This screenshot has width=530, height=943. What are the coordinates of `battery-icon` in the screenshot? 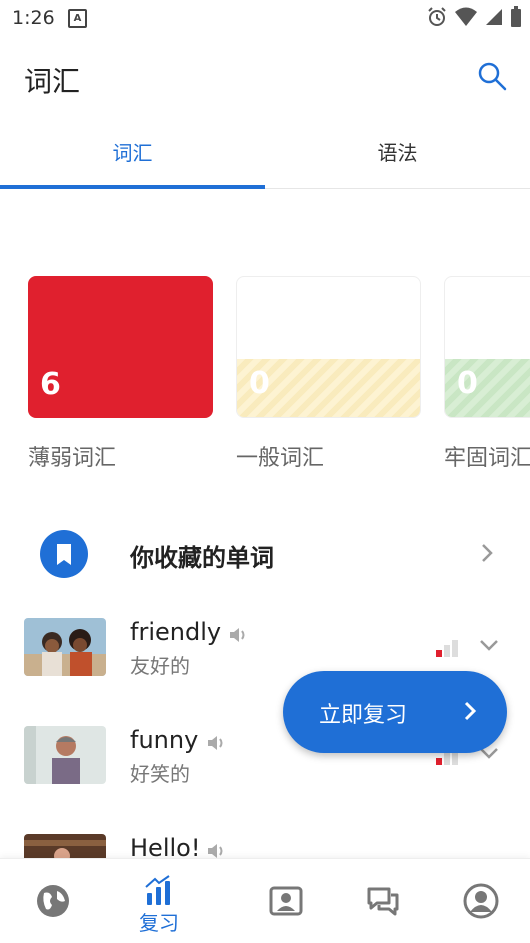 It's located at (516, 16).